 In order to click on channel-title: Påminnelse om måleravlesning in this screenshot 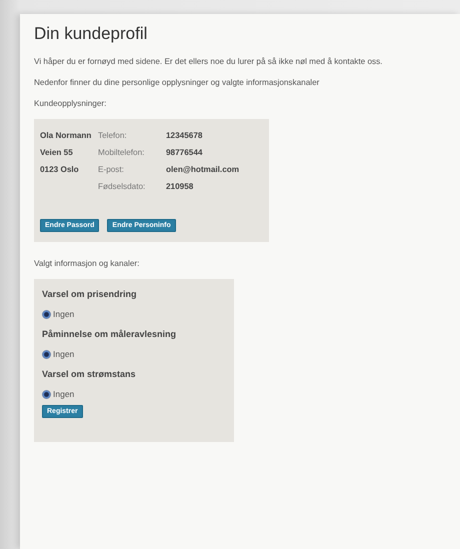, I will do `click(109, 334)`.